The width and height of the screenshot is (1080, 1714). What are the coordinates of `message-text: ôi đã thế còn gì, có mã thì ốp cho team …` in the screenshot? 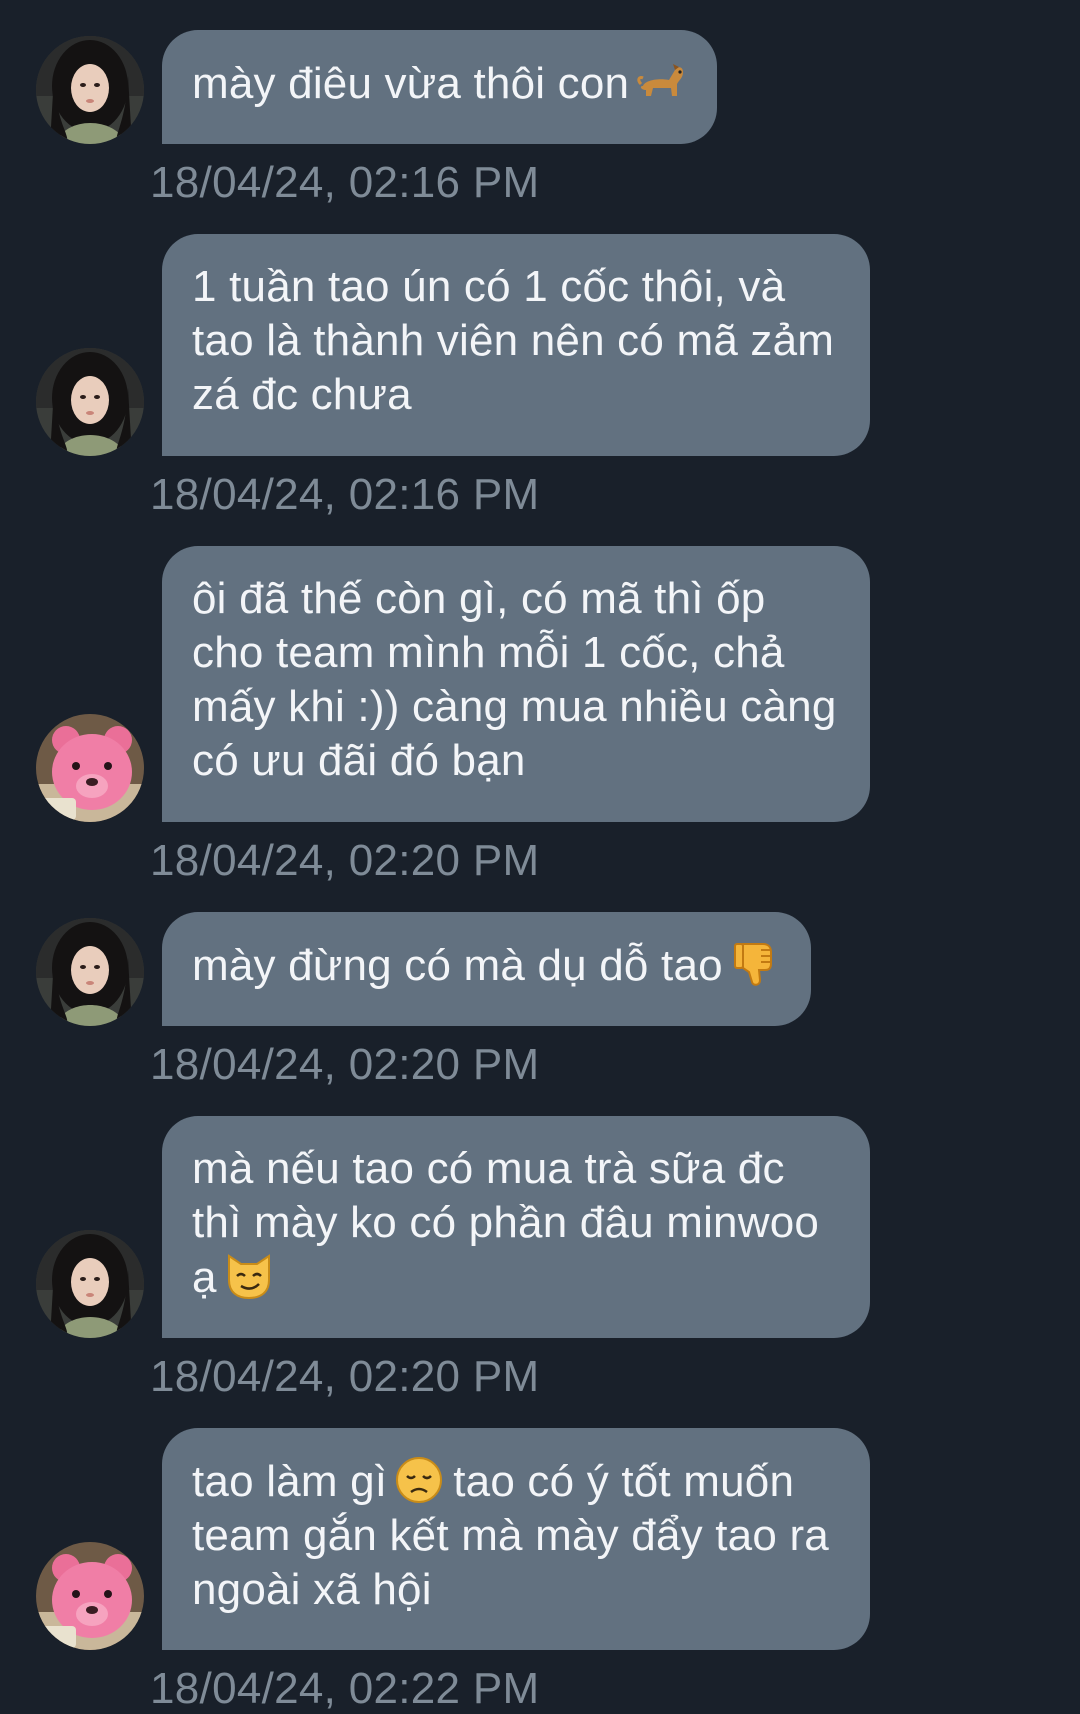 It's located at (520, 679).